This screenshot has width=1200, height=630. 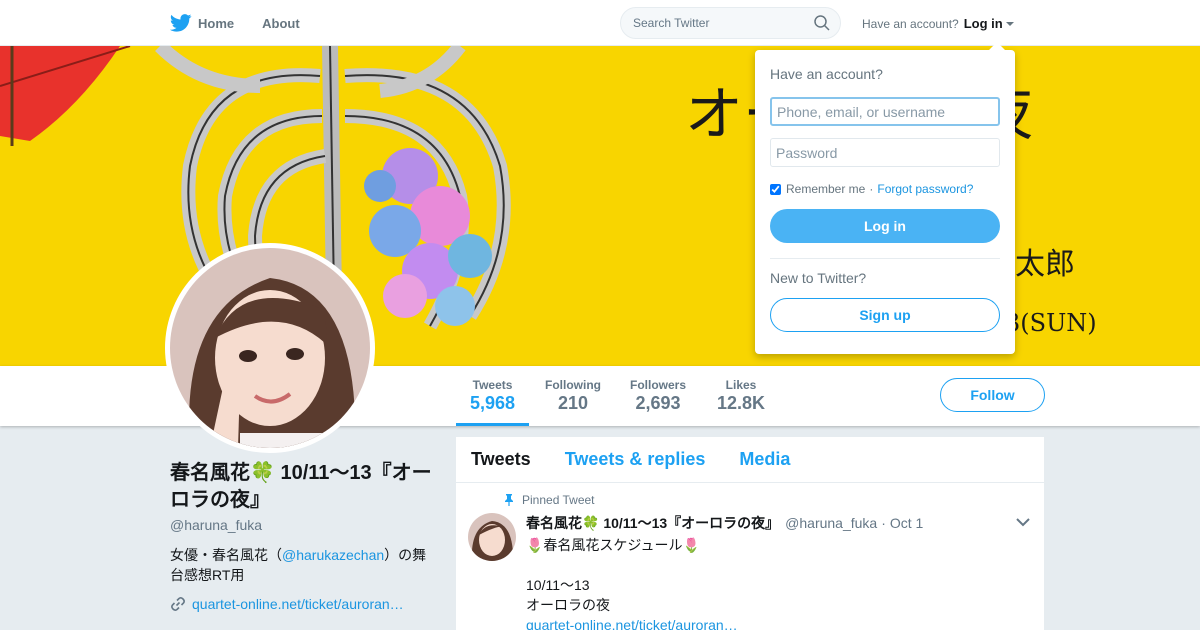 I want to click on login-dropdown-toggle: Log in, so click(x=989, y=23).